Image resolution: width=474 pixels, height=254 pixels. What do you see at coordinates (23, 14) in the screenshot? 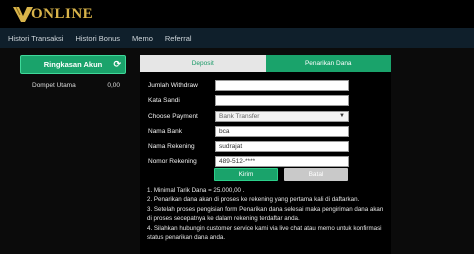
I see `logo-mark-icon` at bounding box center [23, 14].